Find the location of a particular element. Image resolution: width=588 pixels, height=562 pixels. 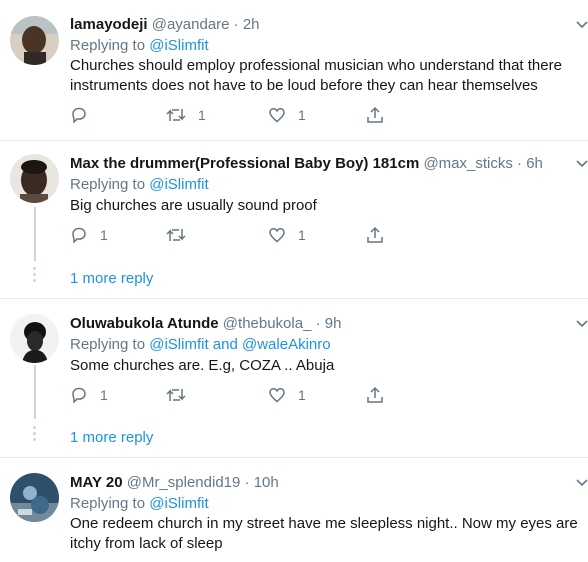

user-handle: @ayandare is located at coordinates (191, 24).